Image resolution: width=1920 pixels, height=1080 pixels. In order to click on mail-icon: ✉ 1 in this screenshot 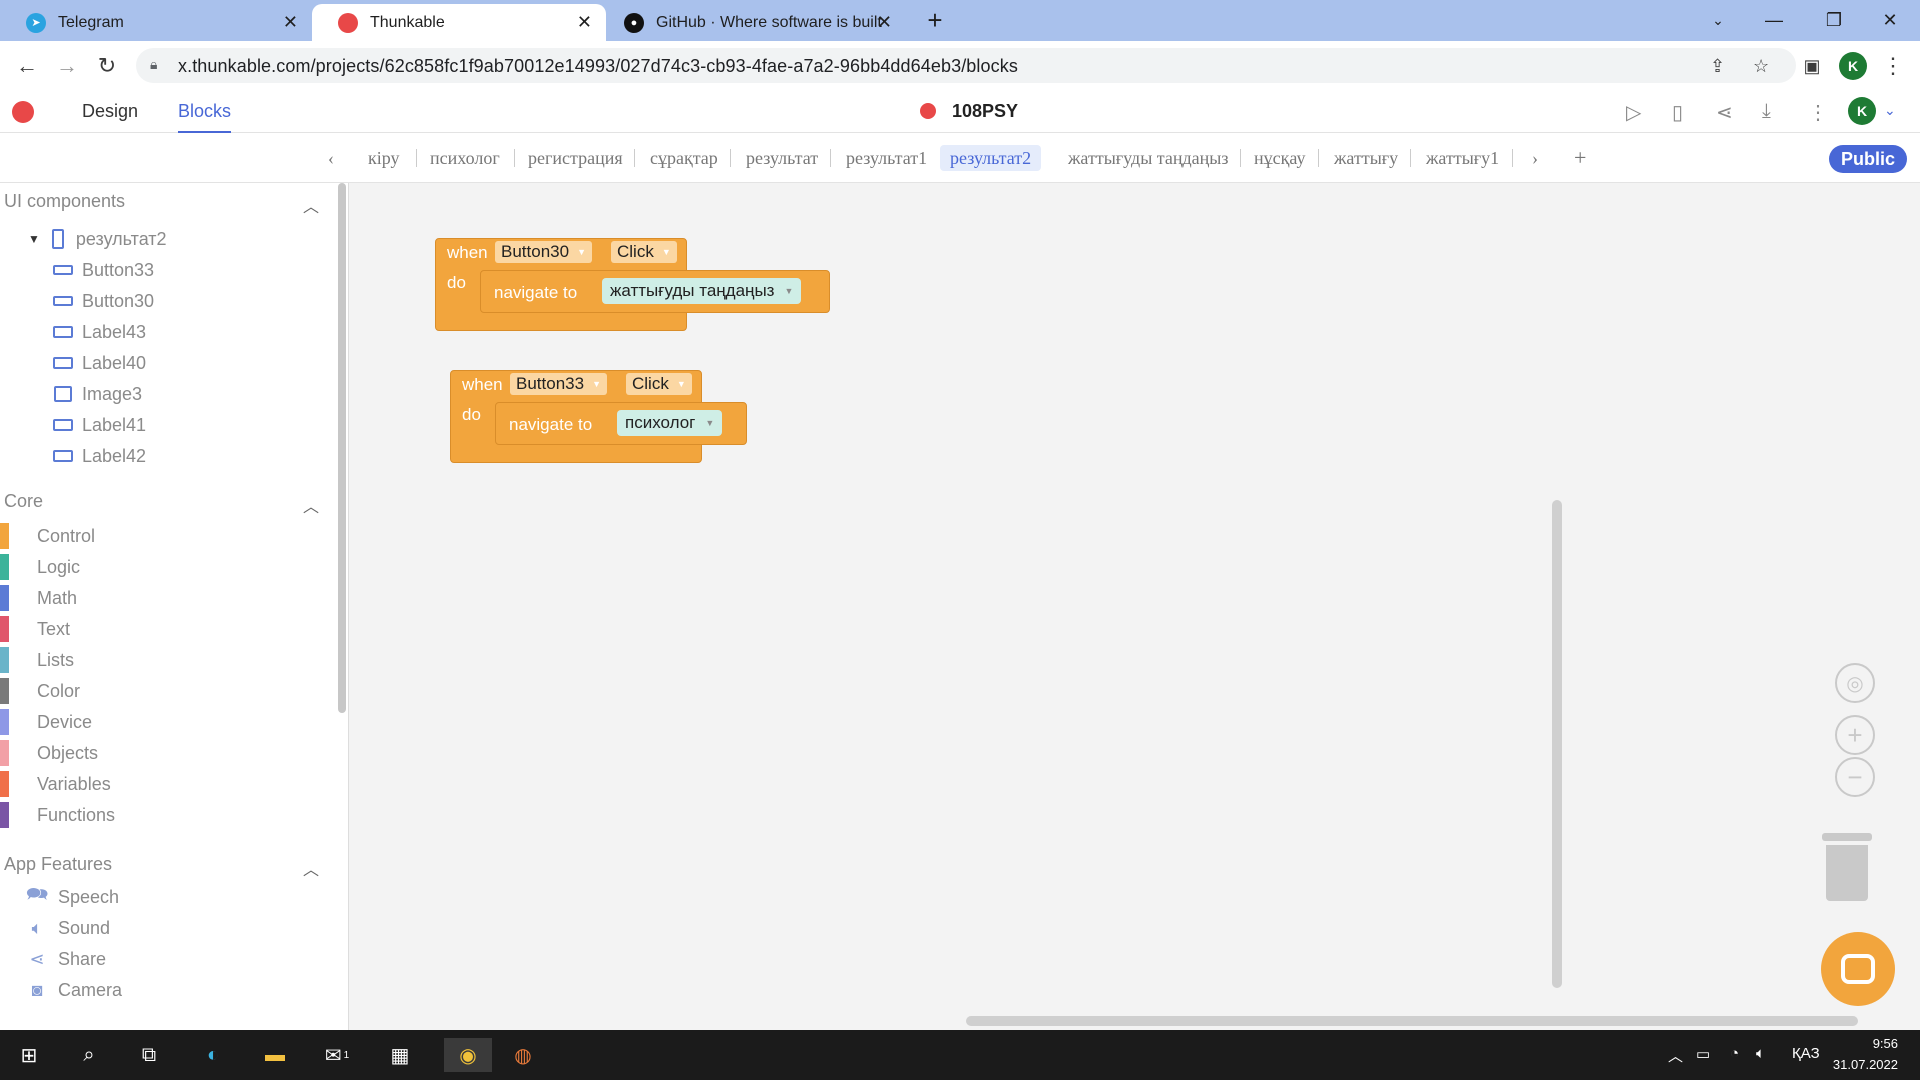, I will do `click(337, 1055)`.